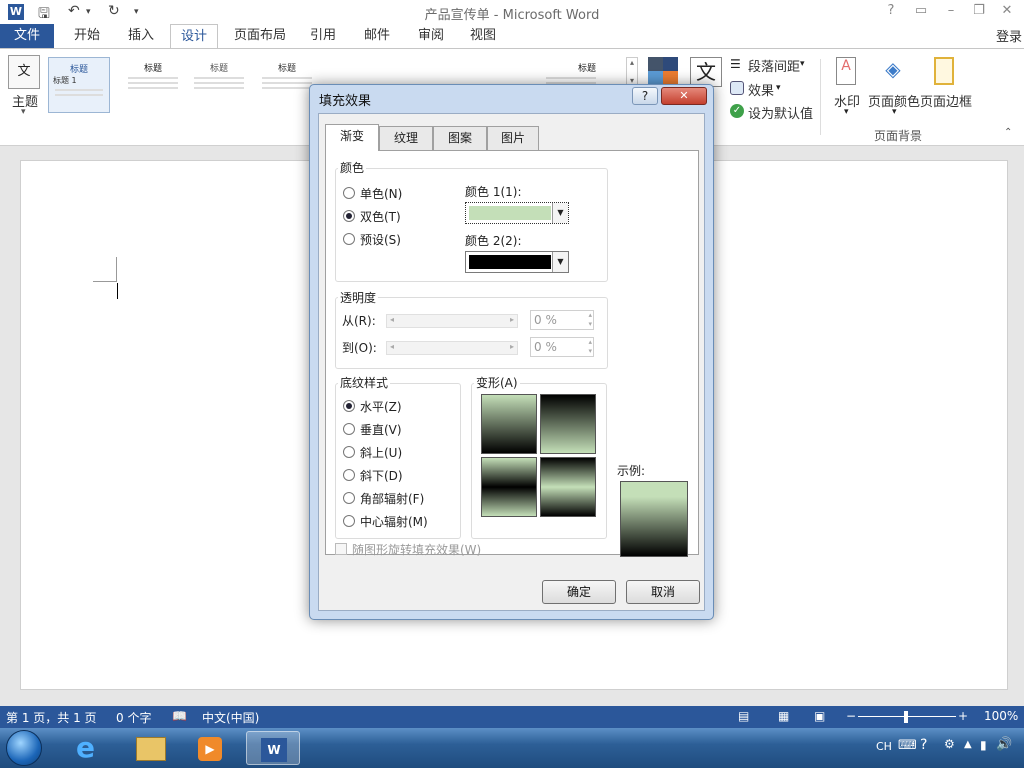 The height and width of the screenshot is (768, 1024). I want to click on page-count: 第 1 页，共 1 页, so click(51, 717).